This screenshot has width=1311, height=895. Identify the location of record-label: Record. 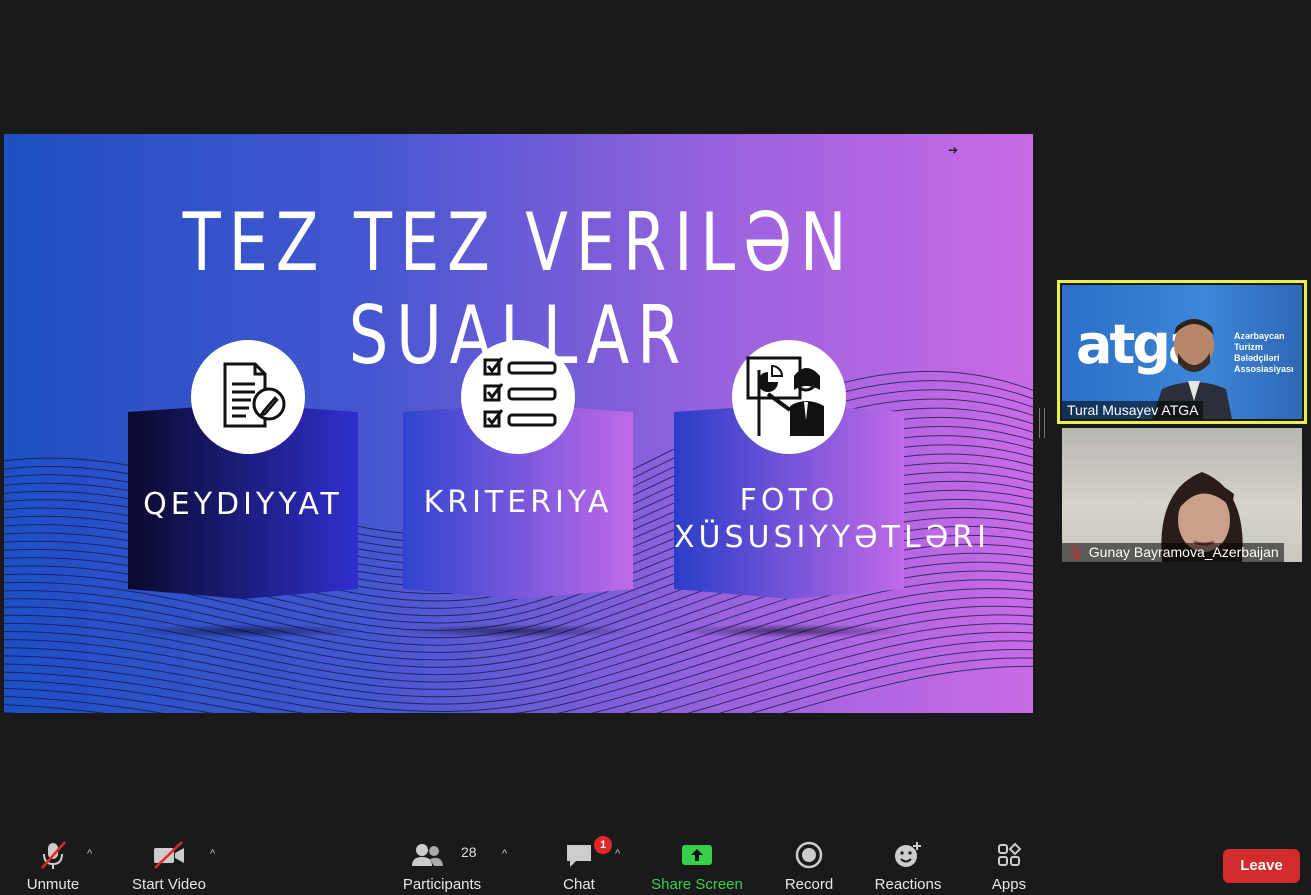
(809, 884).